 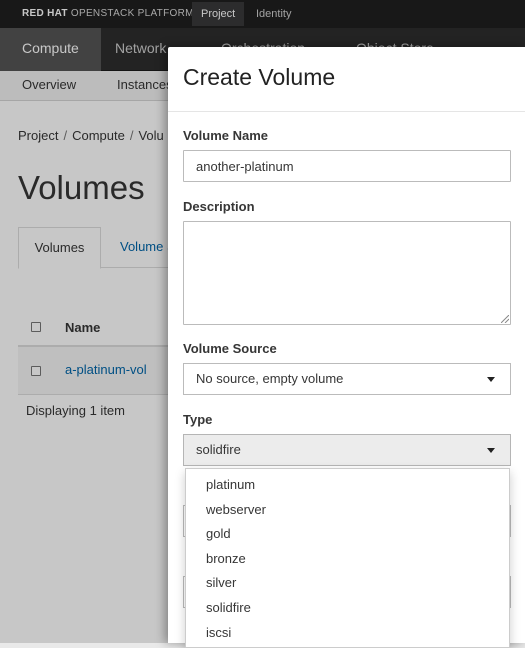 I want to click on type-value: solidfire, so click(x=218, y=449).